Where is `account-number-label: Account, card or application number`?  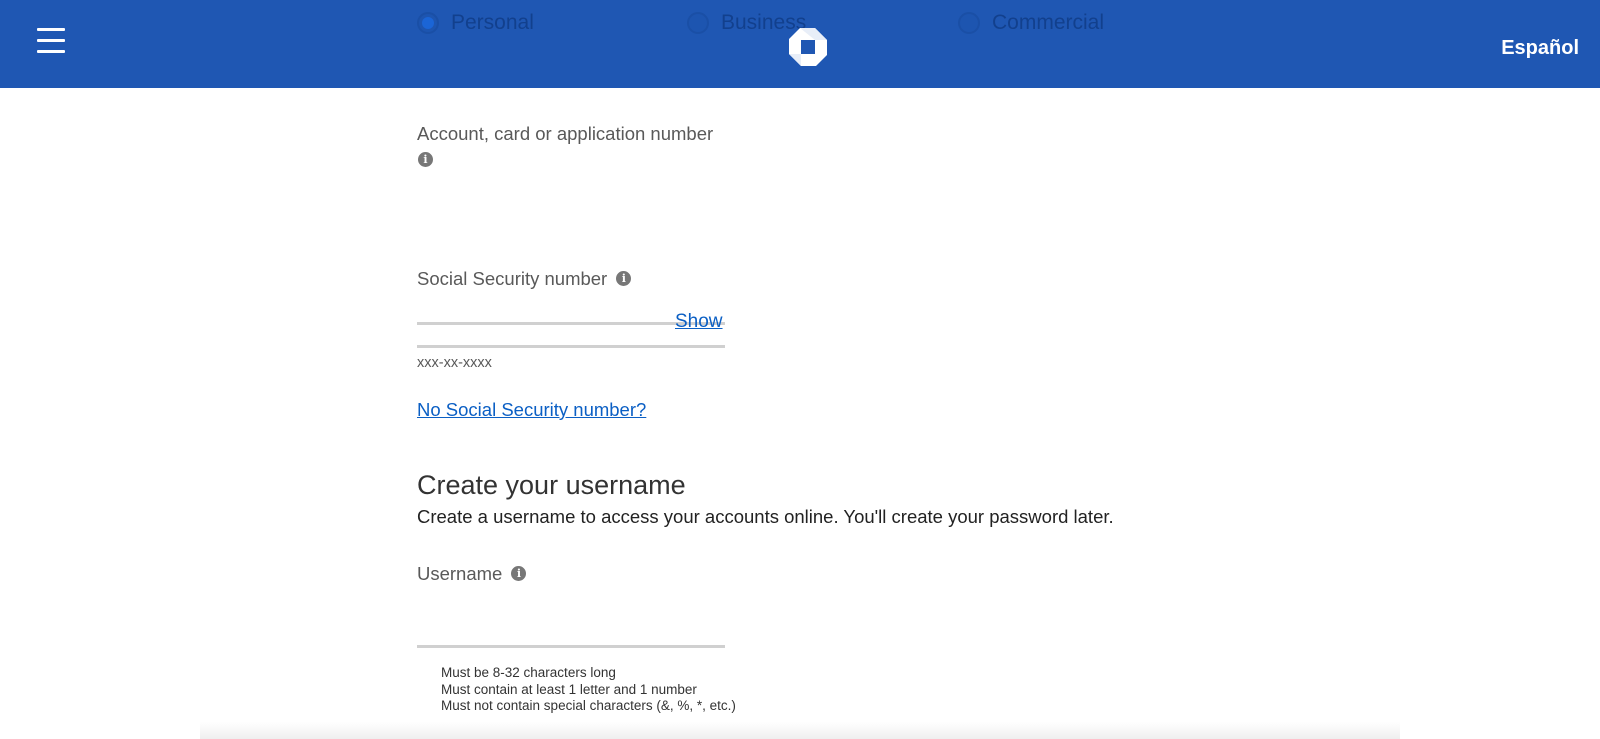 account-number-label: Account, card or application number is located at coordinates (565, 134).